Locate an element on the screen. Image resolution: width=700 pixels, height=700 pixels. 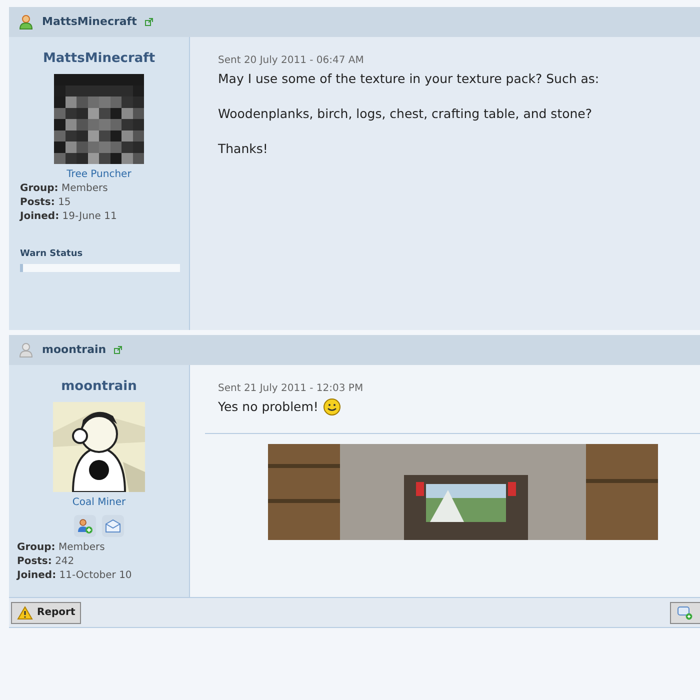
warning-icon is located at coordinates (25, 613).